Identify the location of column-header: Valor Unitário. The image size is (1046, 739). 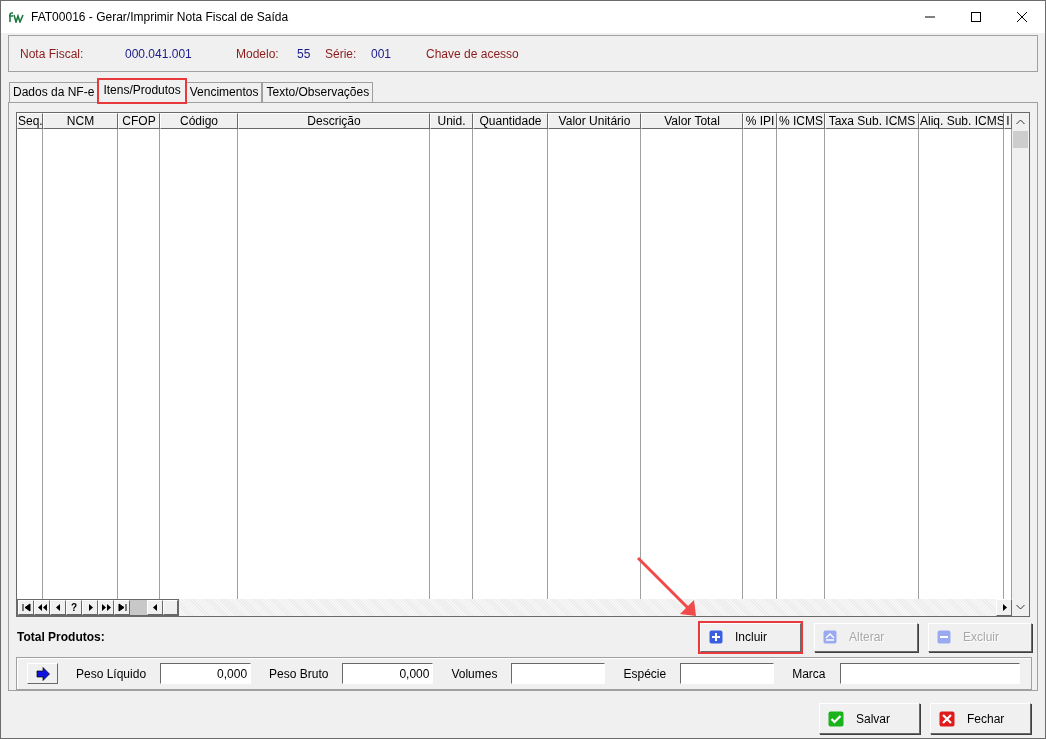
(594, 121).